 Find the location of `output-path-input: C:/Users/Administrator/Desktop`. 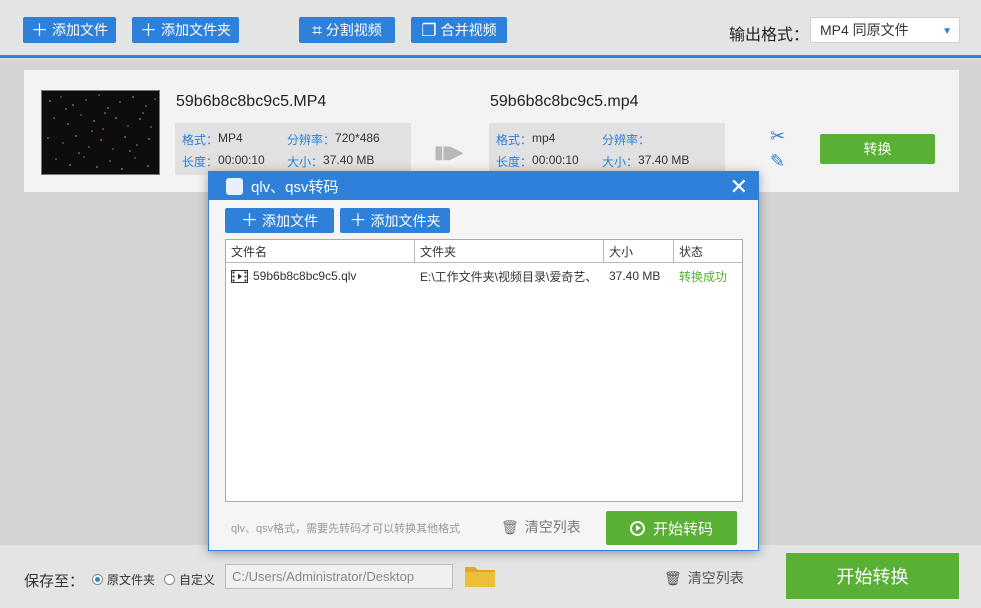

output-path-input: C:/Users/Administrator/Desktop is located at coordinates (339, 576).